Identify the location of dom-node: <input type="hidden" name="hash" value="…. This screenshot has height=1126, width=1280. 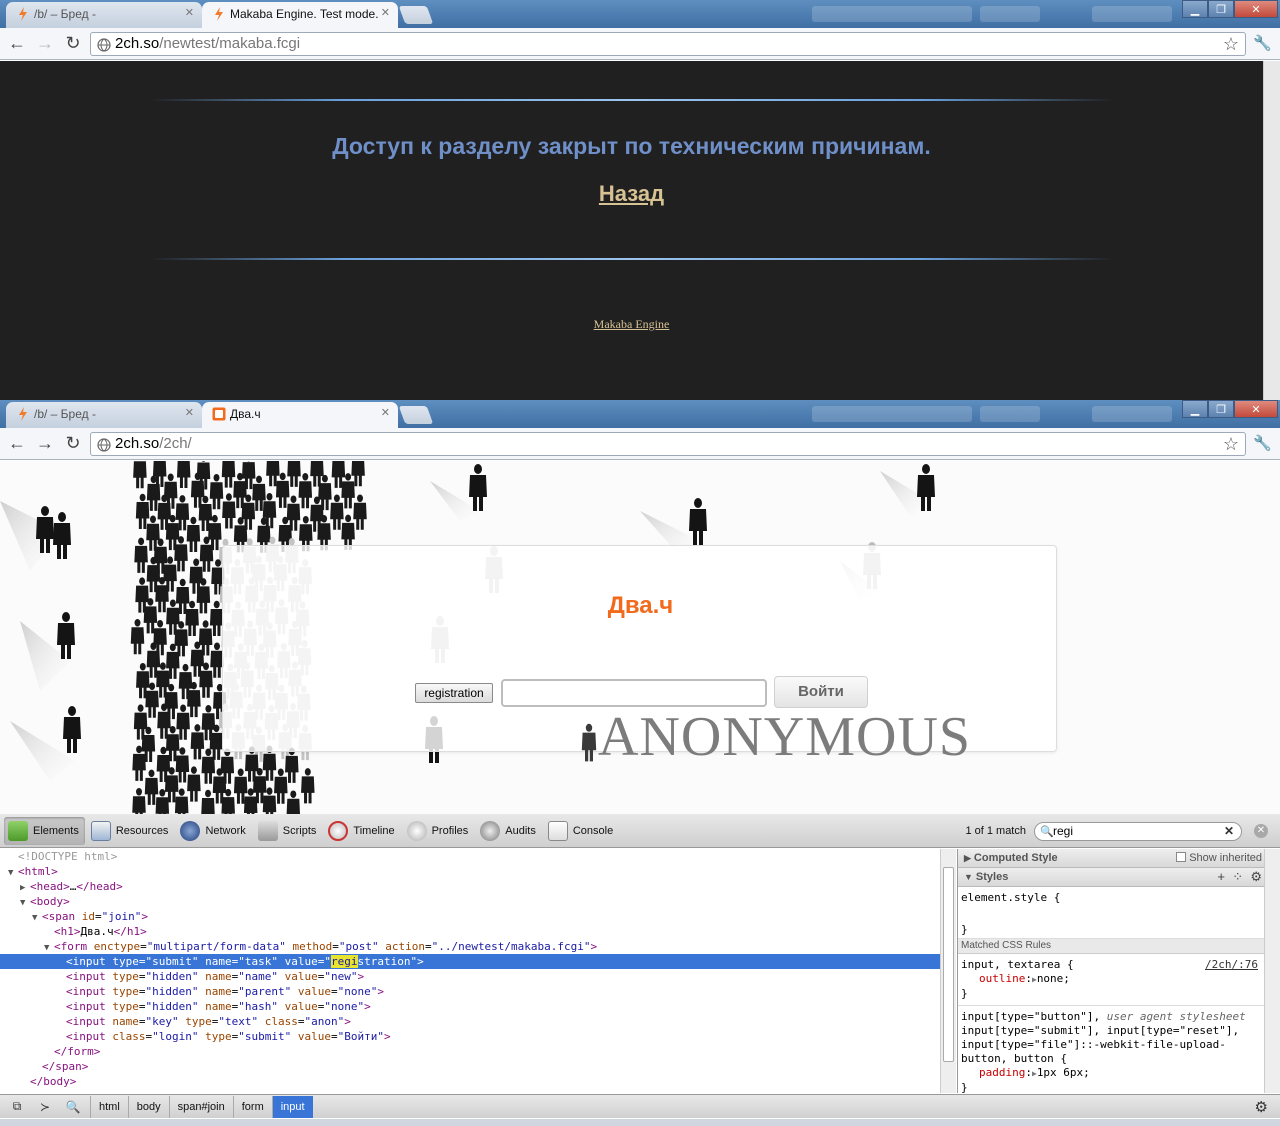
(470, 1006).